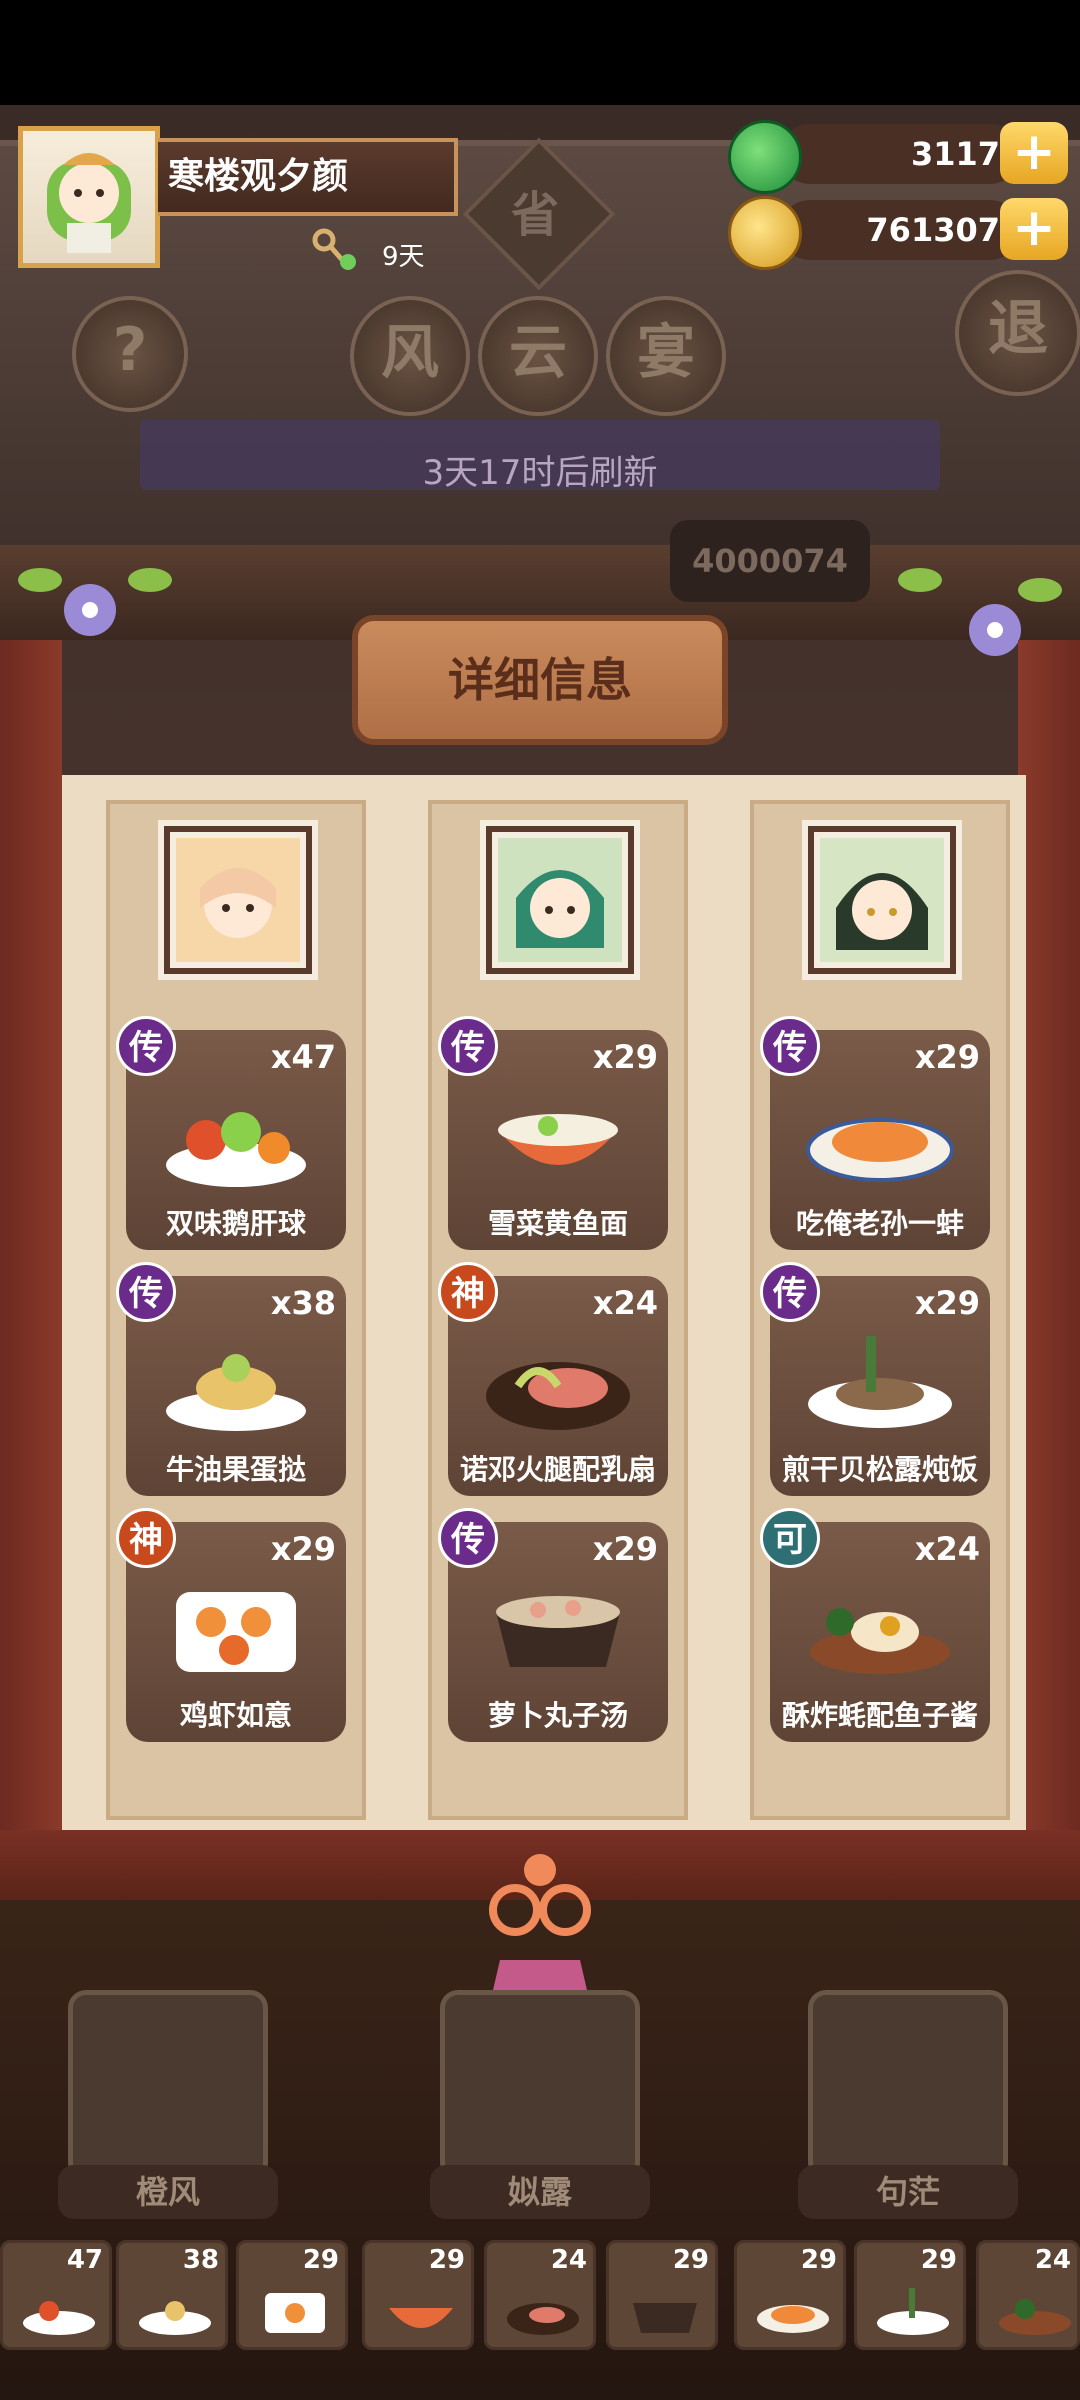  Describe the element at coordinates (666, 356) in the screenshot. I see `title-char-yan: 宴` at that location.